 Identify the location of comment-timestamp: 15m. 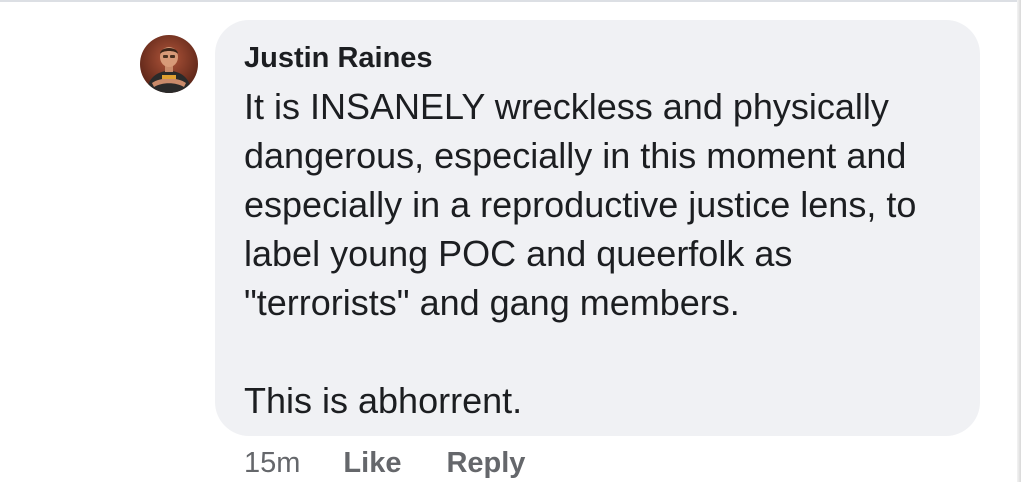
(272, 463).